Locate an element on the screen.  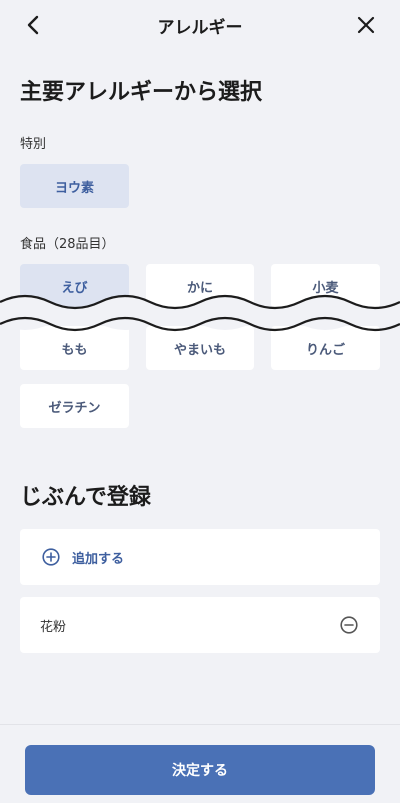
add-allergy-label: 追加する is located at coordinates (98, 559).